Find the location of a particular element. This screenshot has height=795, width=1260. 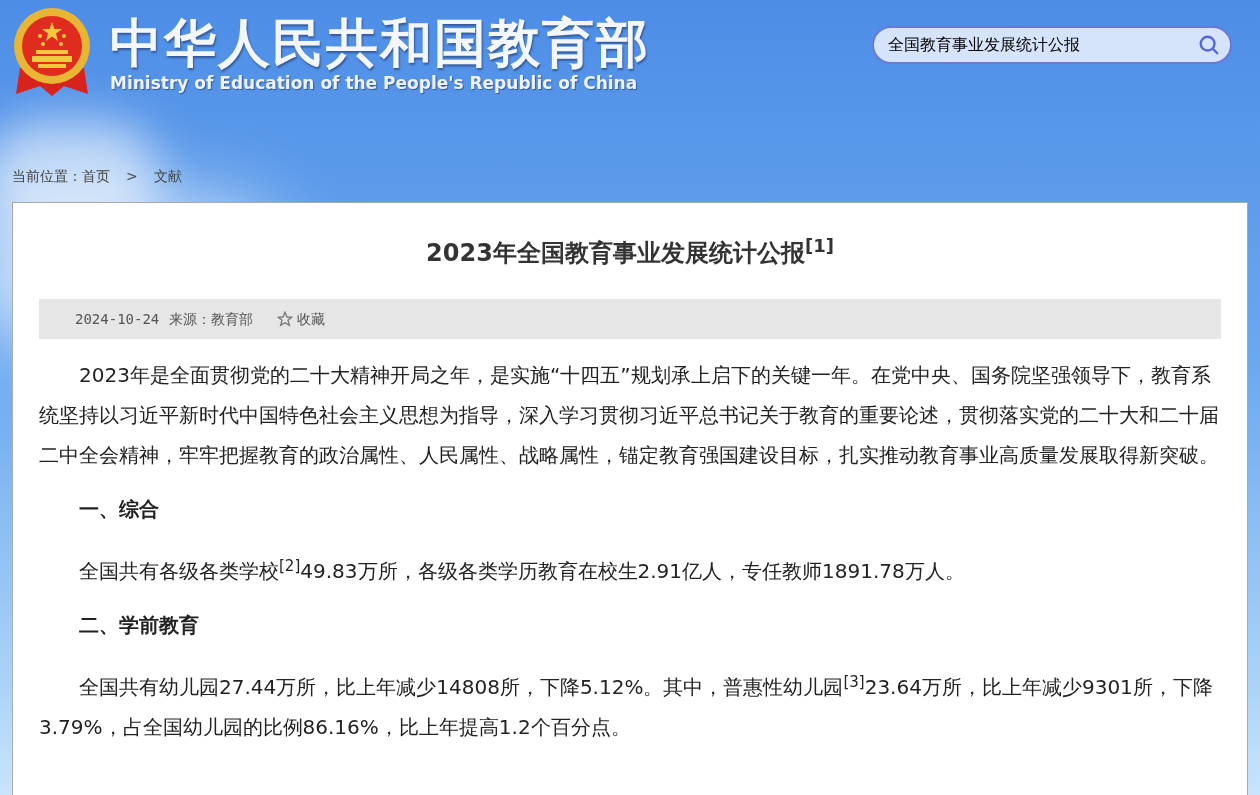

favorite-button: 收藏 is located at coordinates (301, 319).